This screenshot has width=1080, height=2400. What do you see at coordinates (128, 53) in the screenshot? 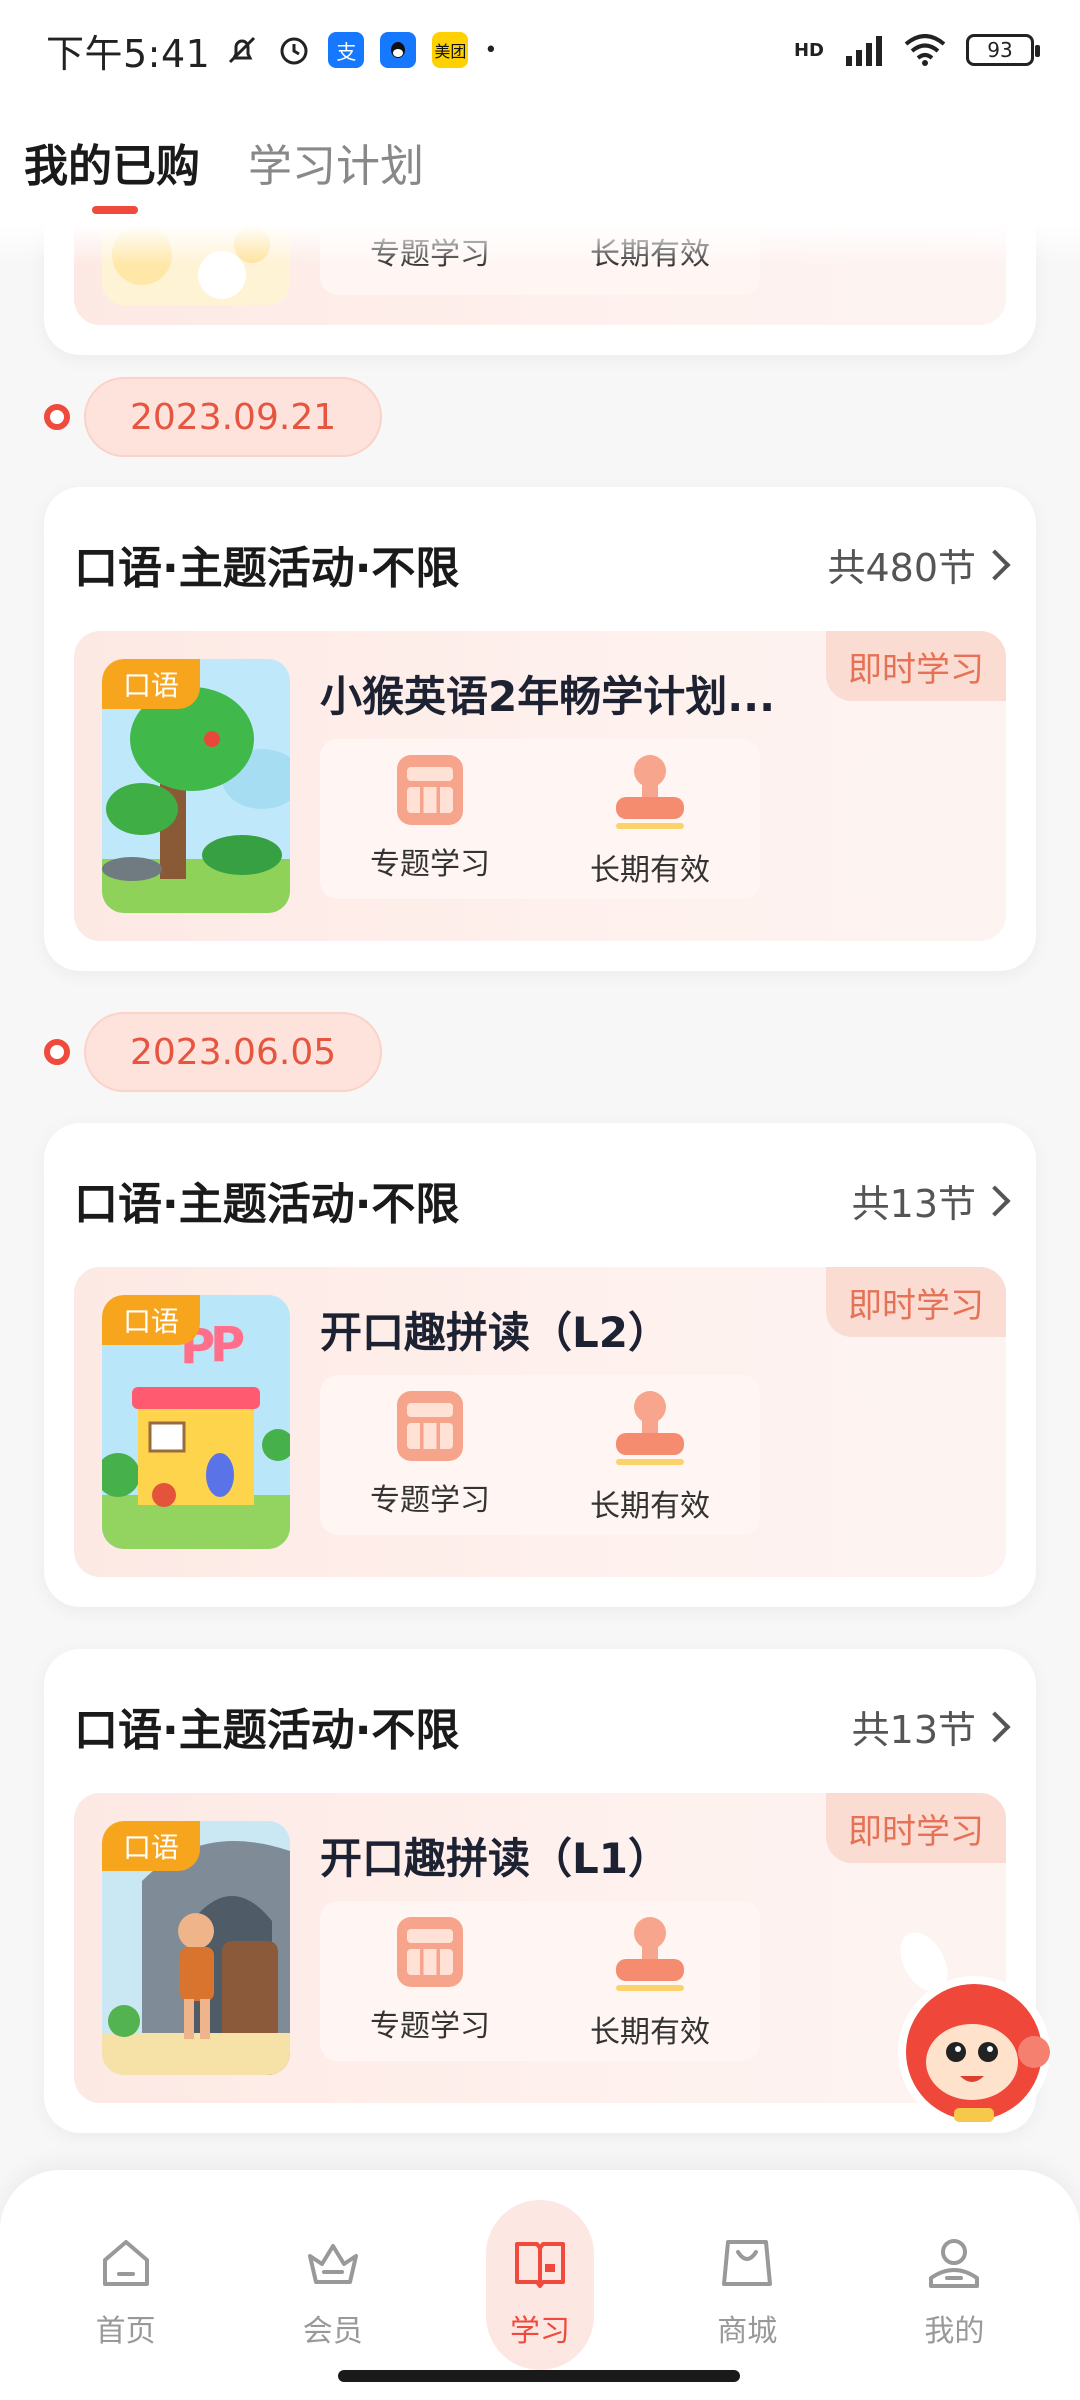
I see `status-time: 下午5:41` at bounding box center [128, 53].